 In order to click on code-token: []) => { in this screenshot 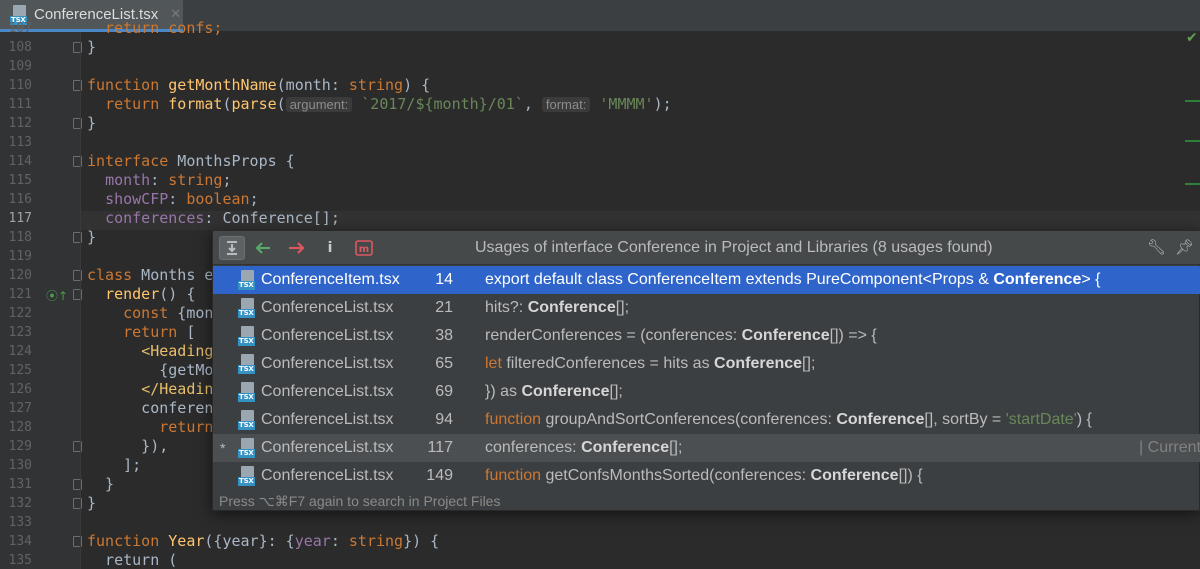, I will do `click(853, 335)`.